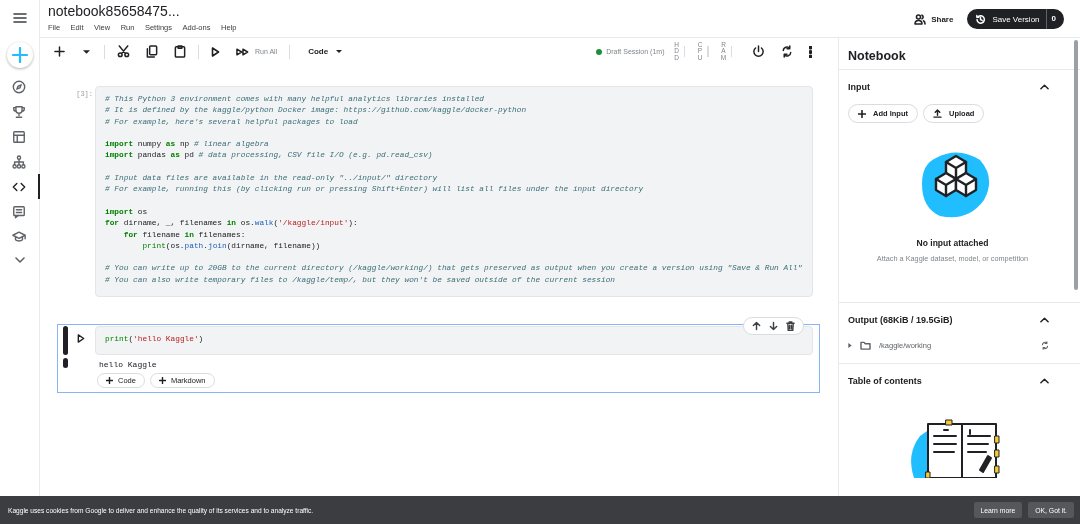 This screenshot has height=524, width=1080. I want to click on folder-icon, so click(865, 345).